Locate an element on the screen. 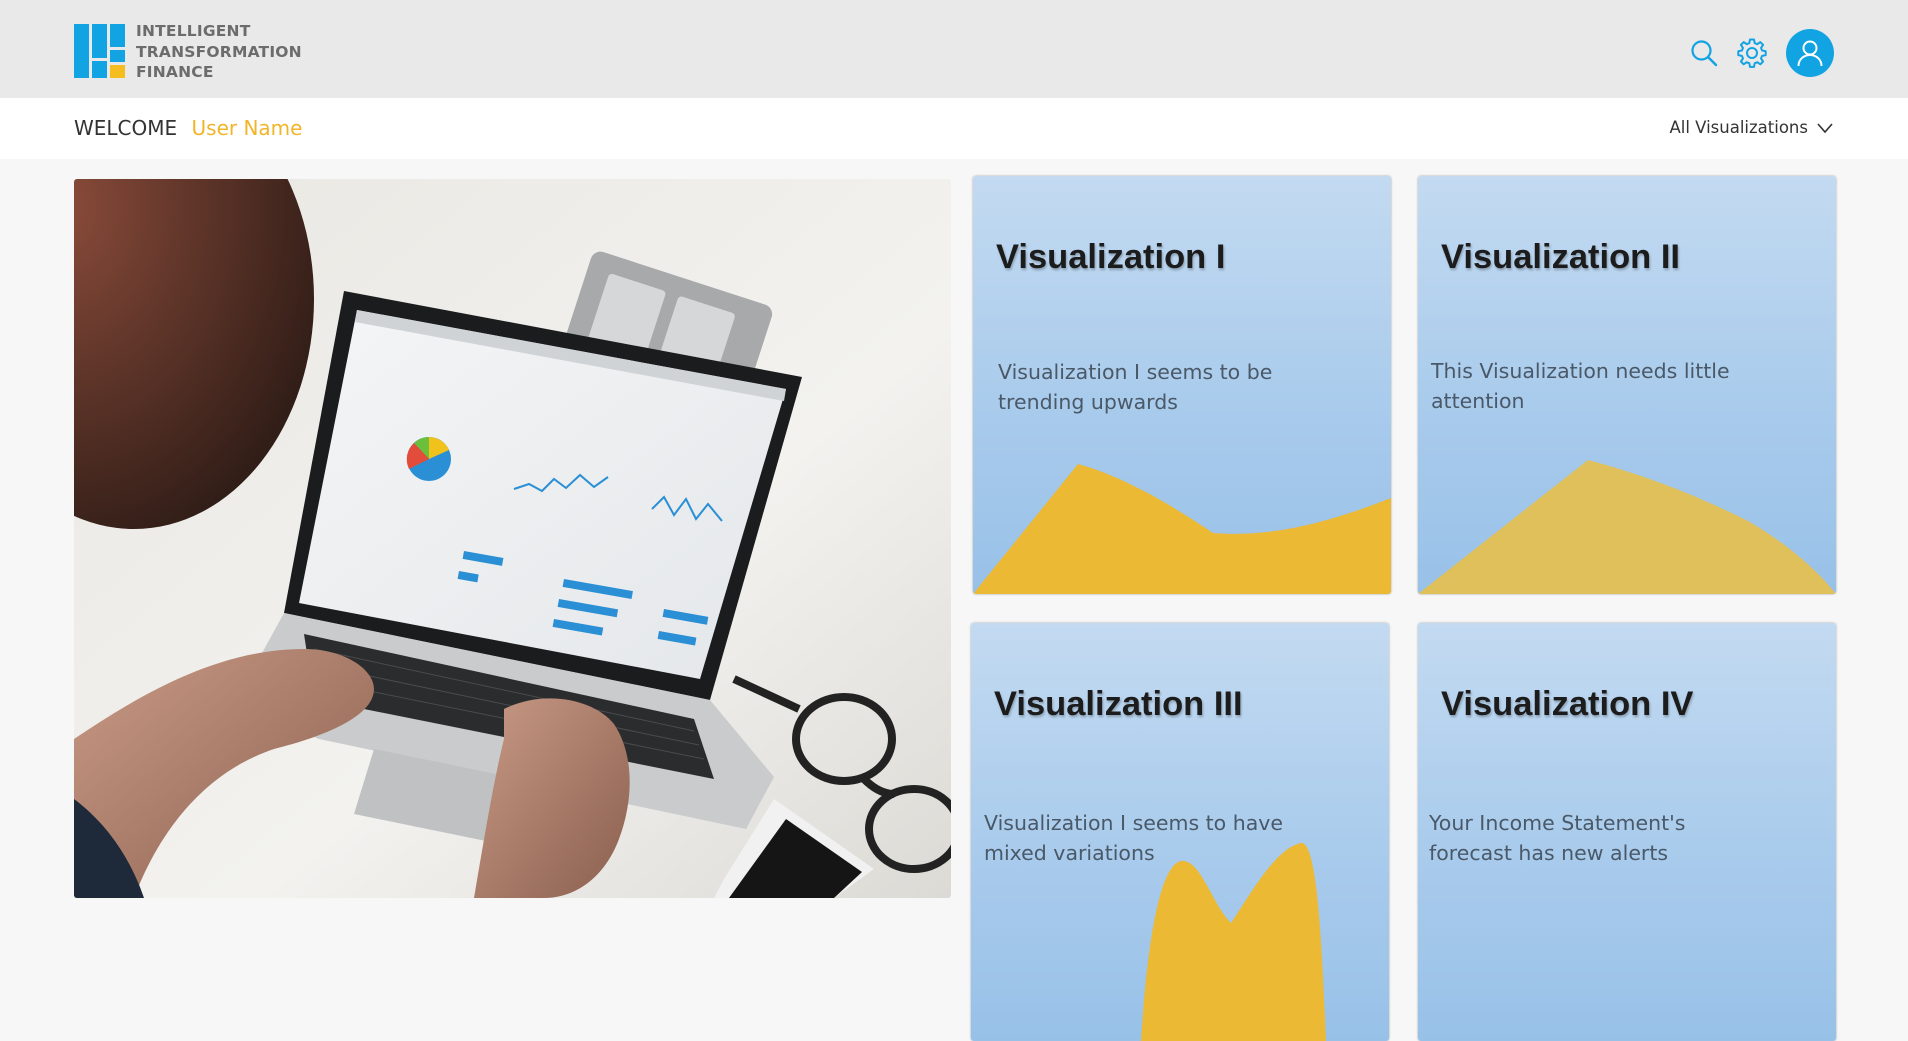 The height and width of the screenshot is (1041, 1908). brand-name: INTELLIGENT TRANSFORMATION FINANCE is located at coordinates (219, 52).